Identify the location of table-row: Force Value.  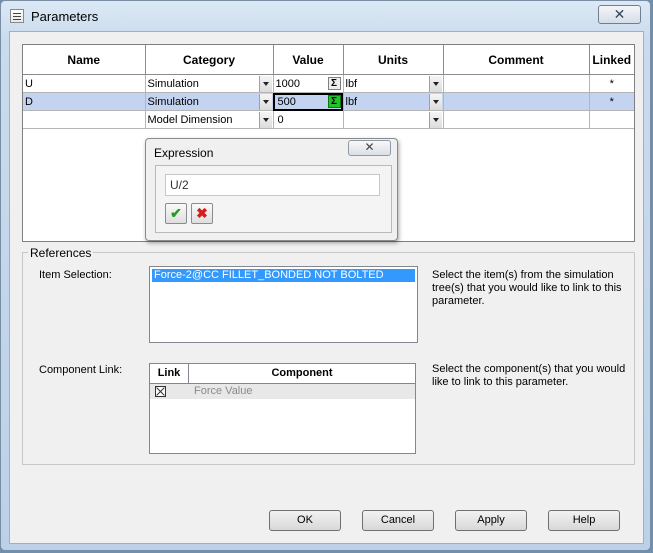
(282, 391).